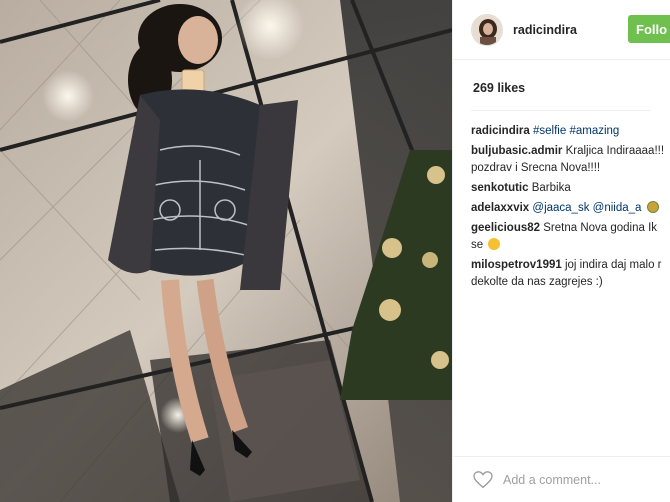 The image size is (670, 502). Describe the element at coordinates (494, 244) in the screenshot. I see `face-emoji-icon` at that location.